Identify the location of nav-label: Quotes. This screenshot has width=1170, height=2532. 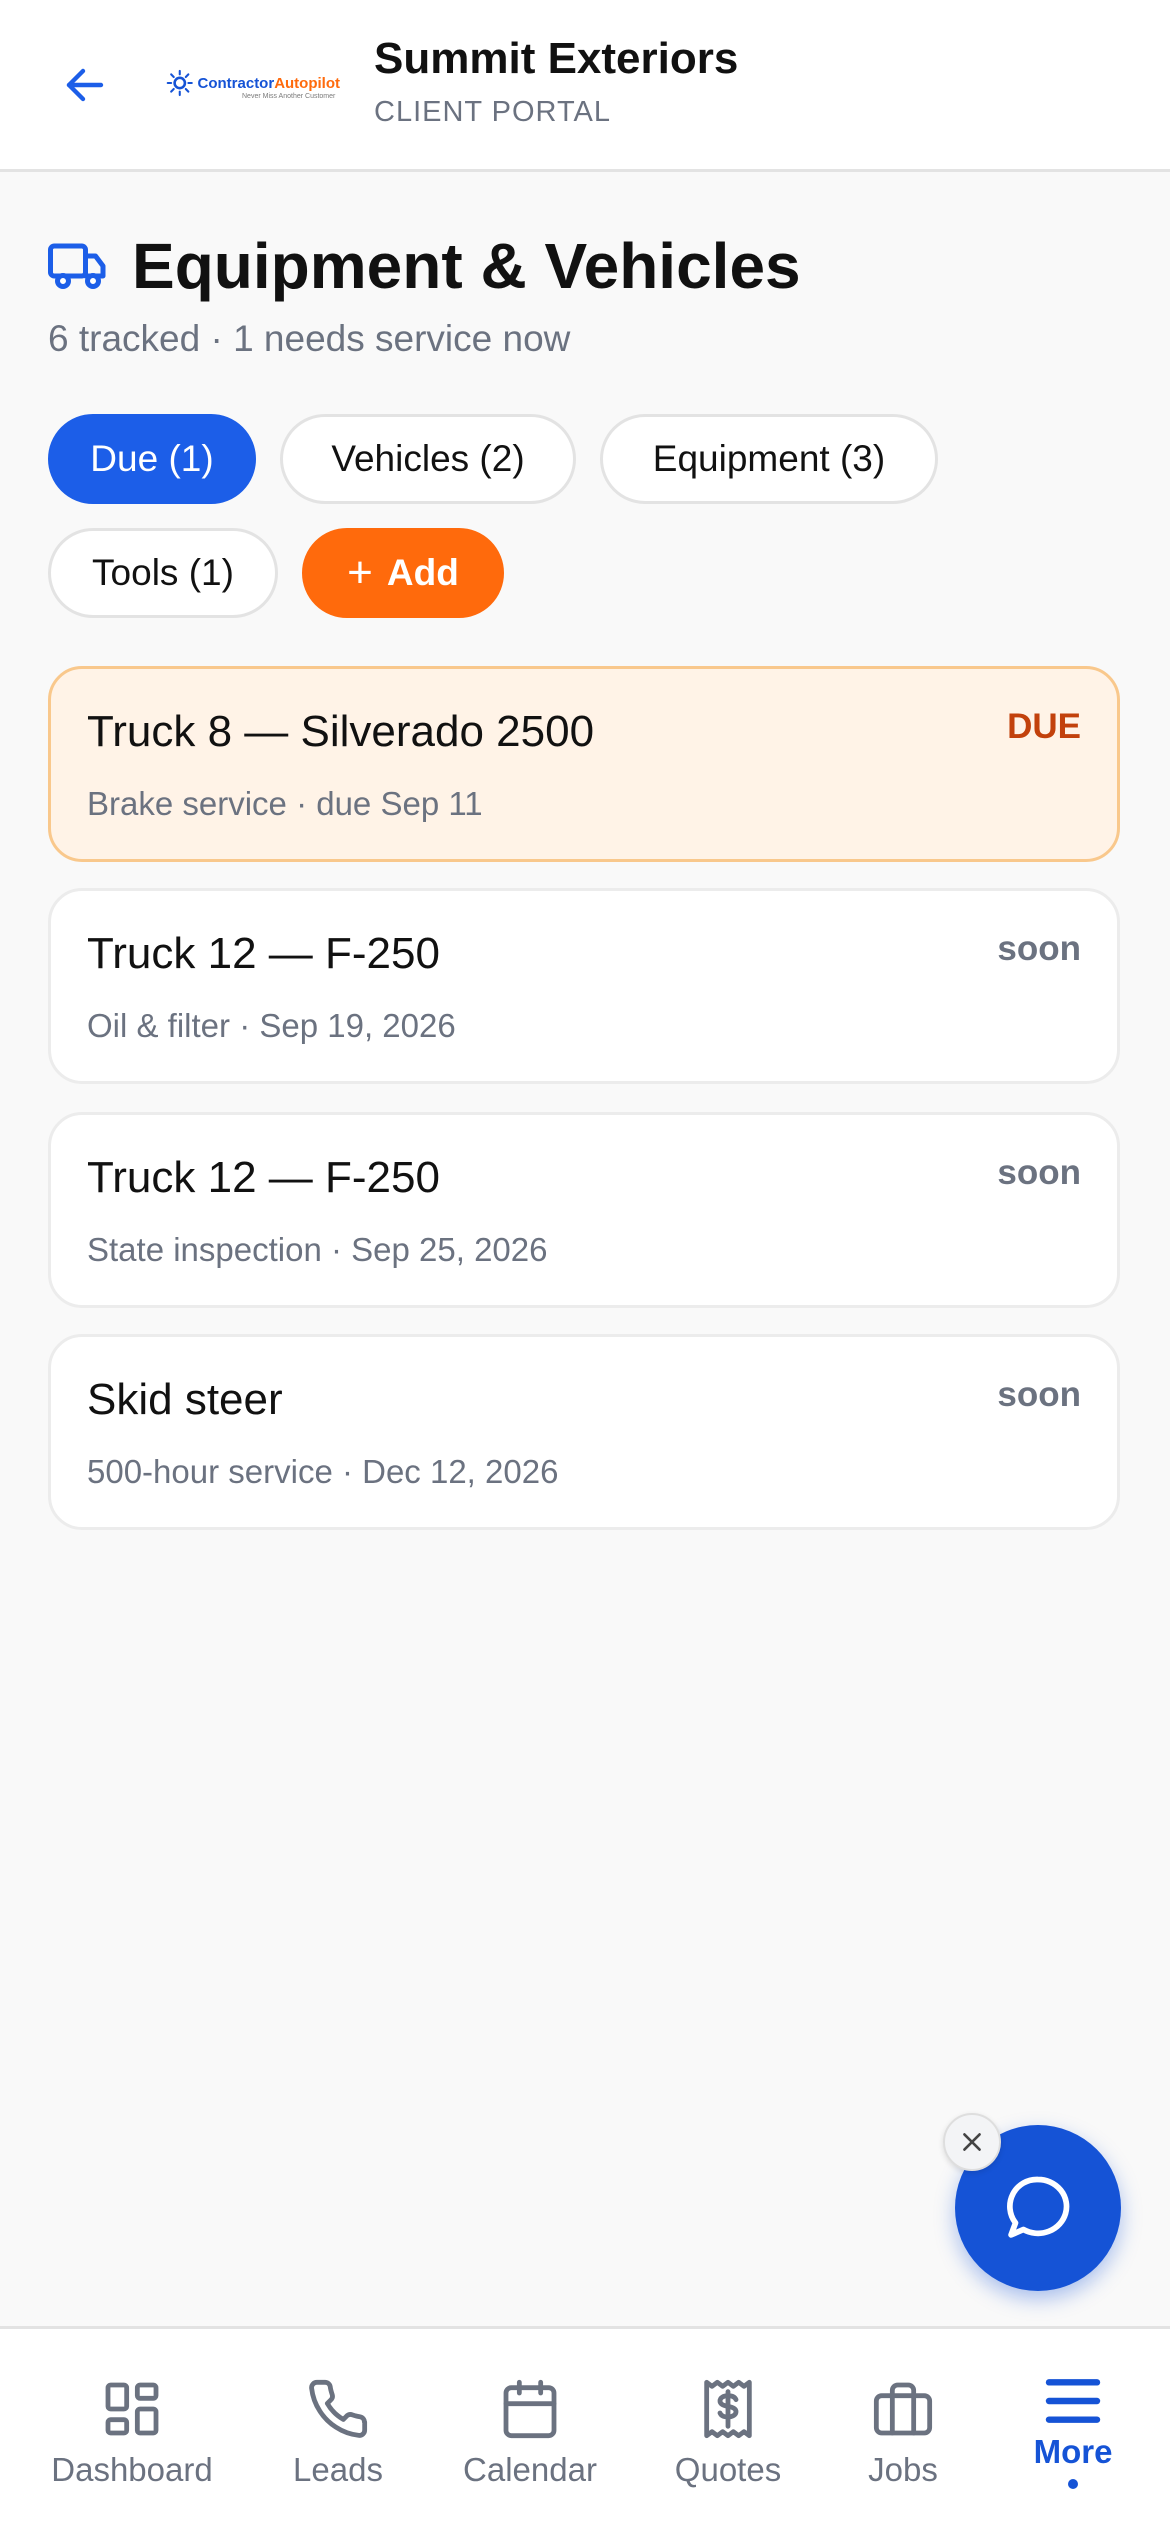
(728, 2469).